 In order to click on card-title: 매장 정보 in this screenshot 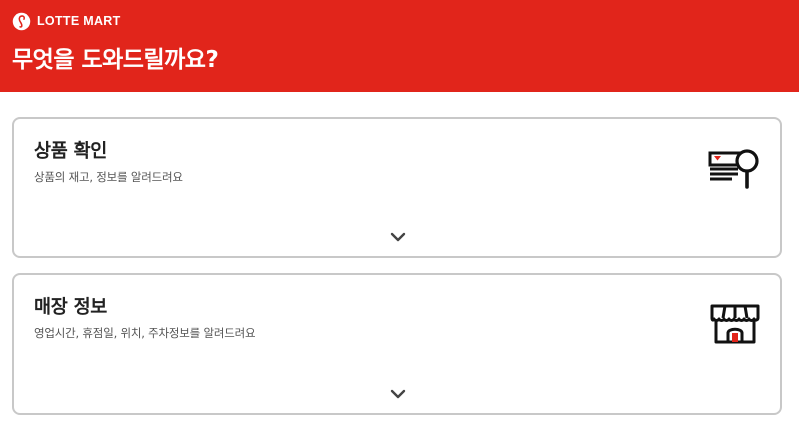, I will do `click(71, 307)`.